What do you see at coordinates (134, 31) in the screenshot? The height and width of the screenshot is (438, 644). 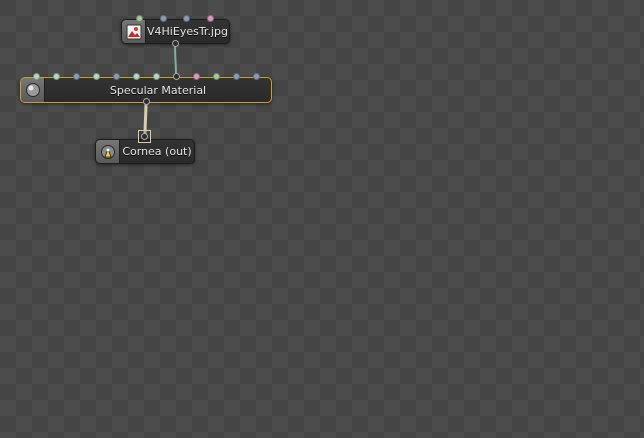 I see `image-texture-icon` at bounding box center [134, 31].